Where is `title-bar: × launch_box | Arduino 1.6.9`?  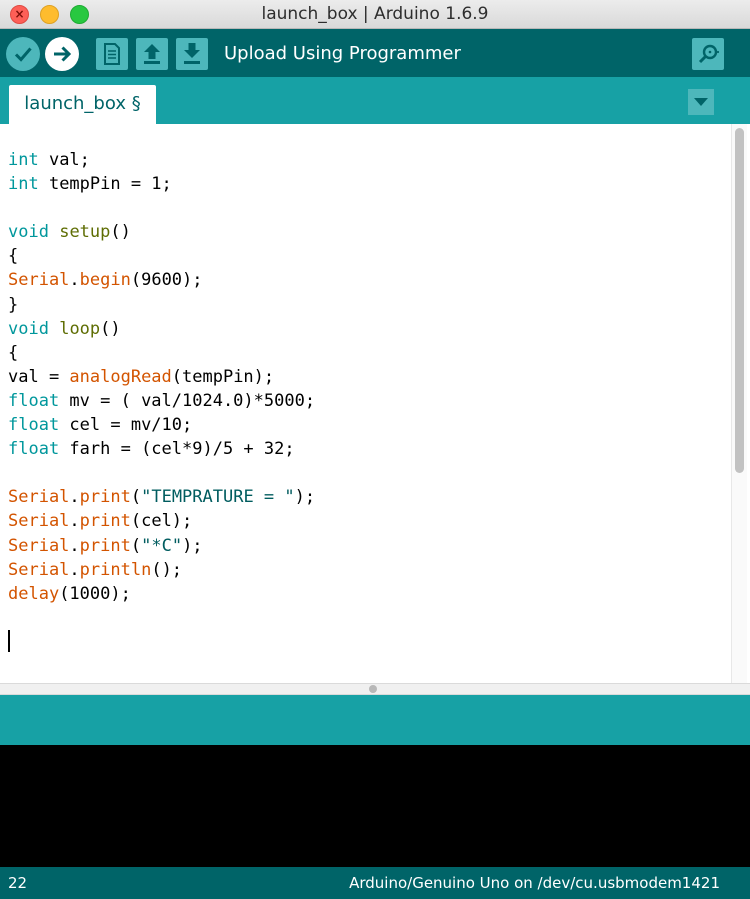 title-bar: × launch_box | Arduino 1.6.9 is located at coordinates (375, 14).